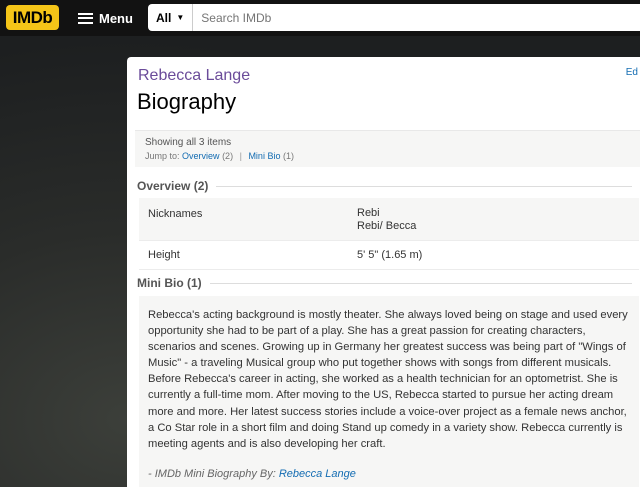 This screenshot has width=640, height=487. I want to click on height-value: 5' 5" (1.65 m), so click(390, 255).